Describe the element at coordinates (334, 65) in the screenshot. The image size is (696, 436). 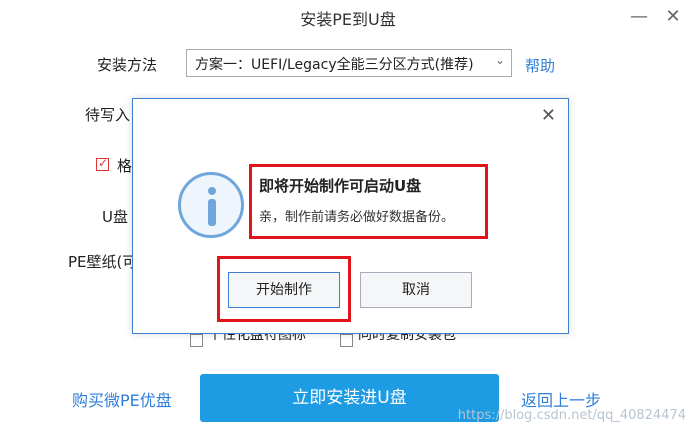
I see `install-method-value: 方案一：UEFI/Legacy全能三分区方式(推荐)` at that location.